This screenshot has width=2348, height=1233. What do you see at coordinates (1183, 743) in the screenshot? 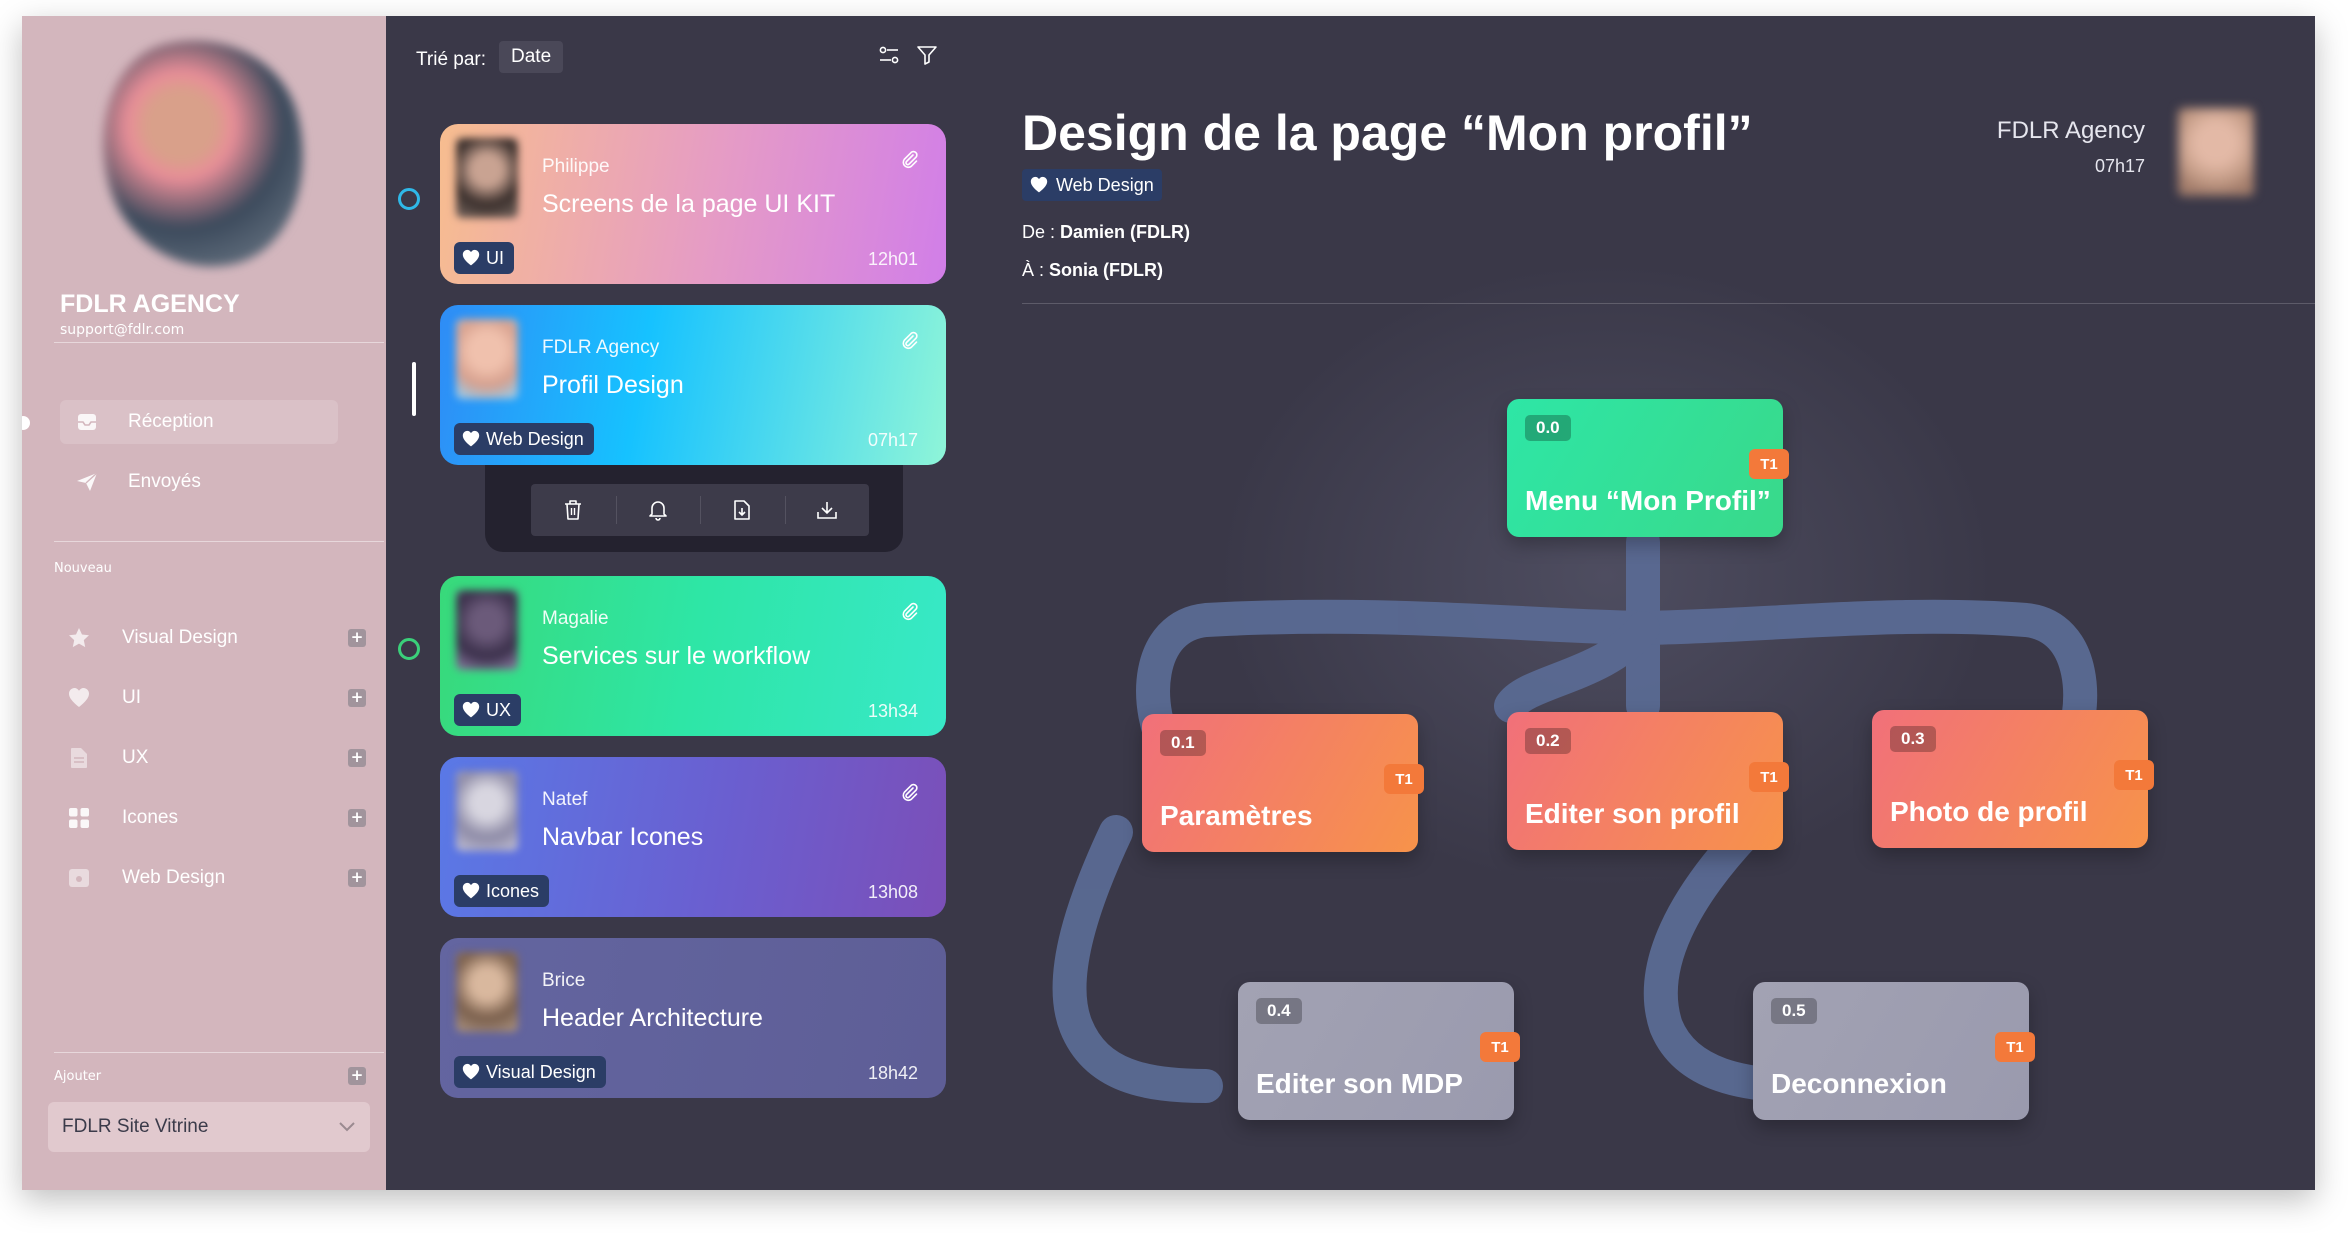
I see `node-id: 0.1` at bounding box center [1183, 743].